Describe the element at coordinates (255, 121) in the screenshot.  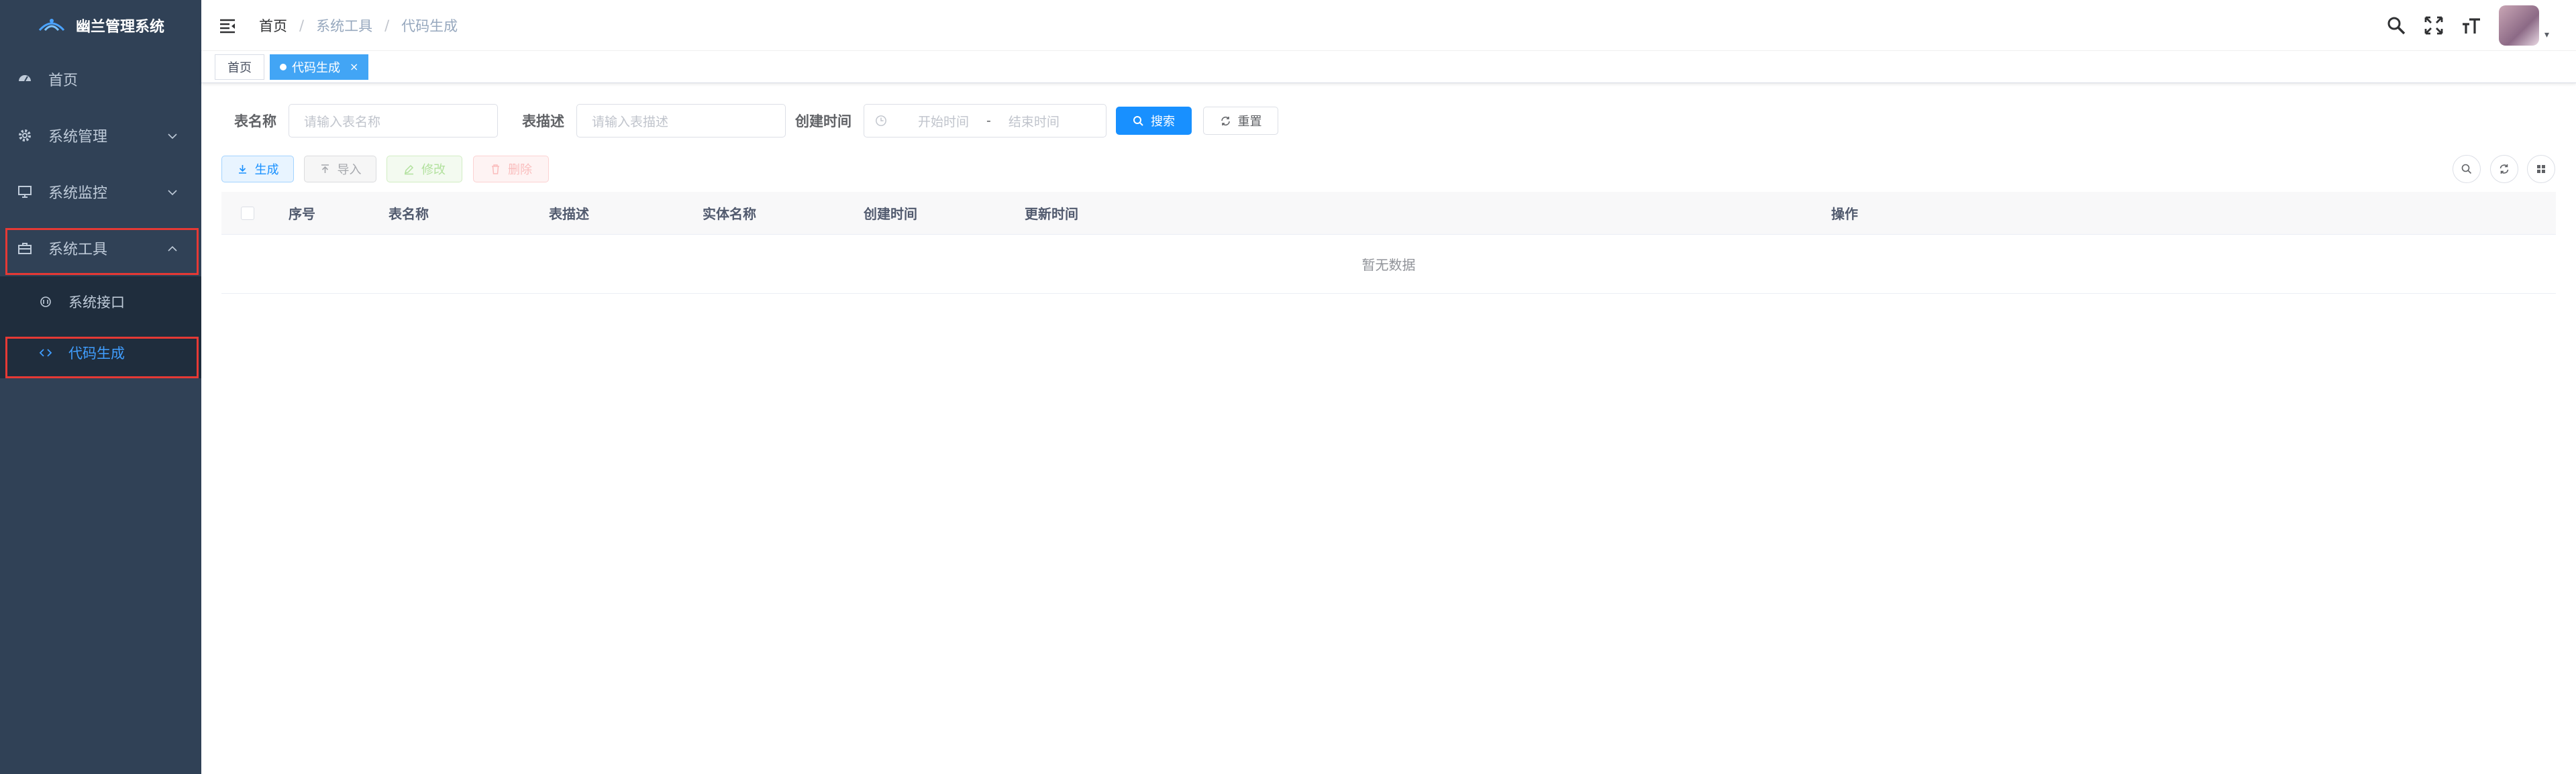
I see `table-name-label: 表名称` at that location.